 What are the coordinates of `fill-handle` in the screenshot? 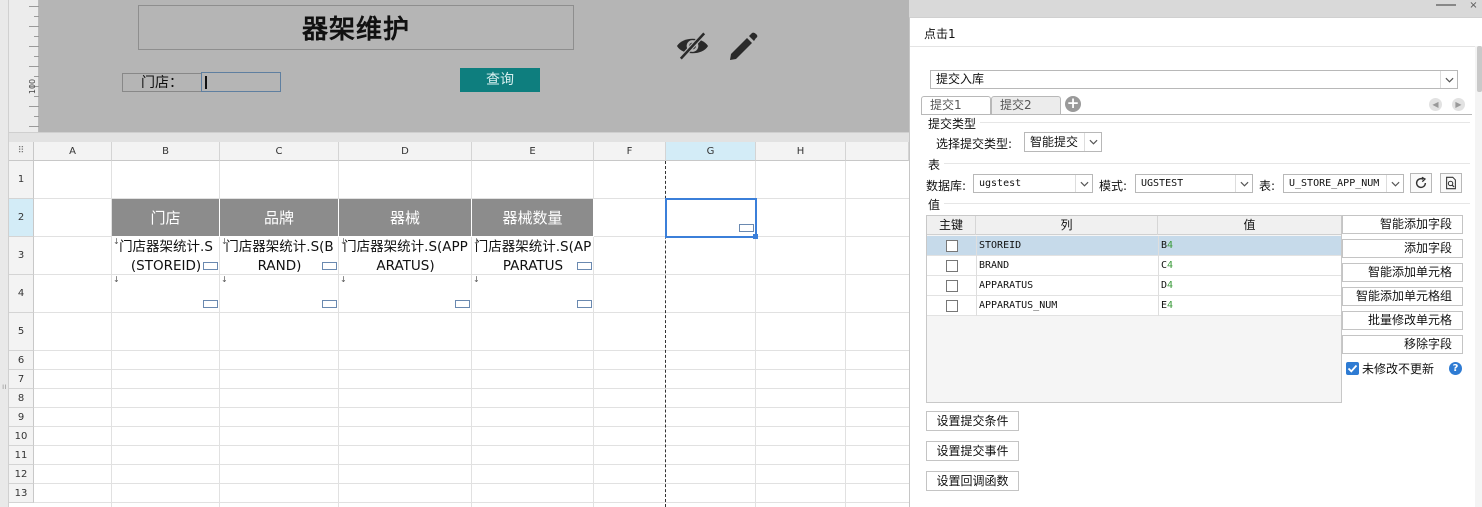 It's located at (755, 236).